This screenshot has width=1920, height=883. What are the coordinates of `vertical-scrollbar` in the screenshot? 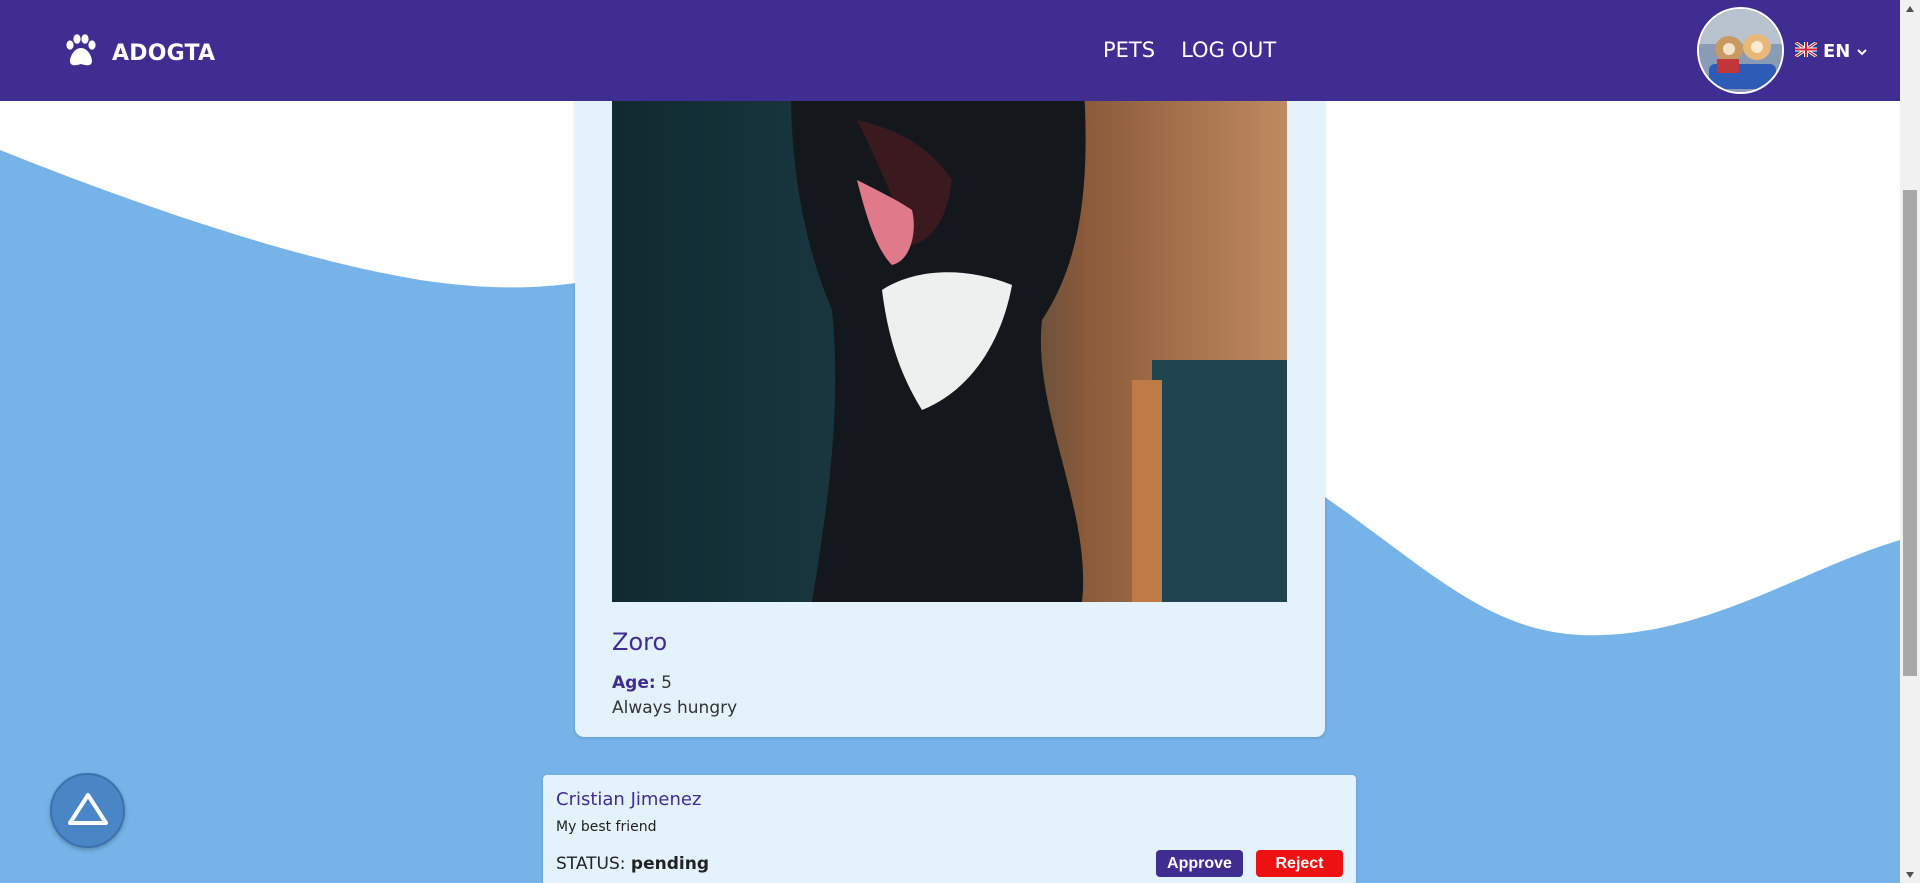 It's located at (1910, 441).